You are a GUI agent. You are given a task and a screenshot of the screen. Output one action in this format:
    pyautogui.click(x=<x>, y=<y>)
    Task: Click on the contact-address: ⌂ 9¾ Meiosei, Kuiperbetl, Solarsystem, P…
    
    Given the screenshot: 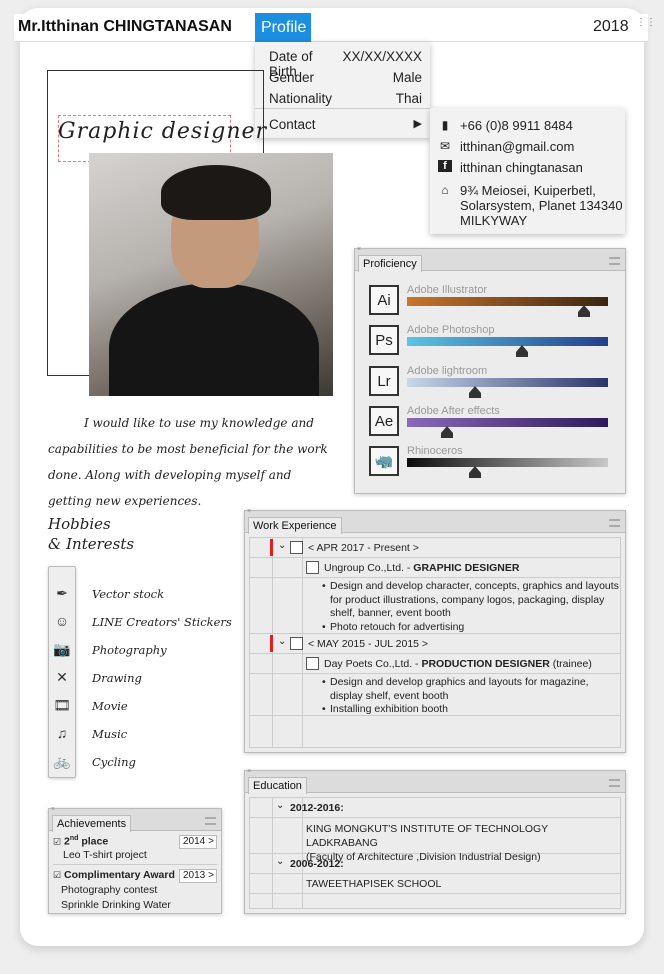 What is the action you would take?
    pyautogui.click(x=530, y=205)
    